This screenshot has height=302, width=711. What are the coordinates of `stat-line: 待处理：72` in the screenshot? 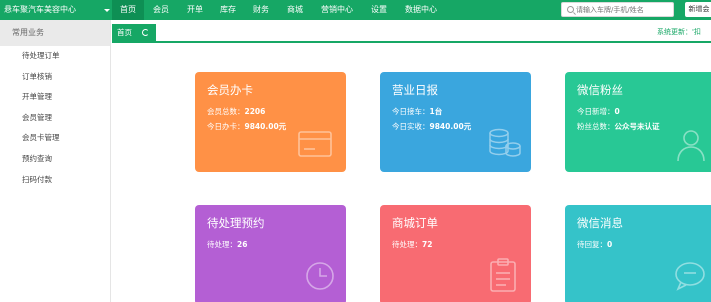 It's located at (412, 244).